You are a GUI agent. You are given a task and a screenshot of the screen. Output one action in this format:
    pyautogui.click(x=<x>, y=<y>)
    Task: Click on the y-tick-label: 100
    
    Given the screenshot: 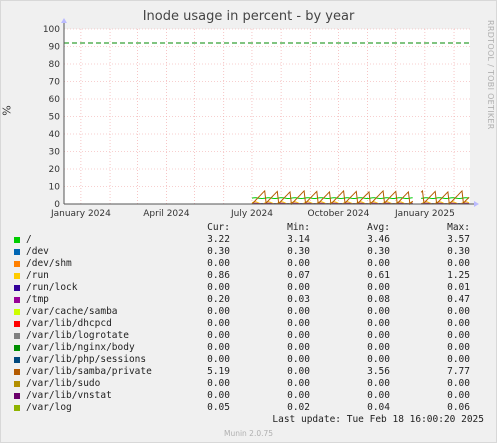 What is the action you would take?
    pyautogui.click(x=51, y=30)
    